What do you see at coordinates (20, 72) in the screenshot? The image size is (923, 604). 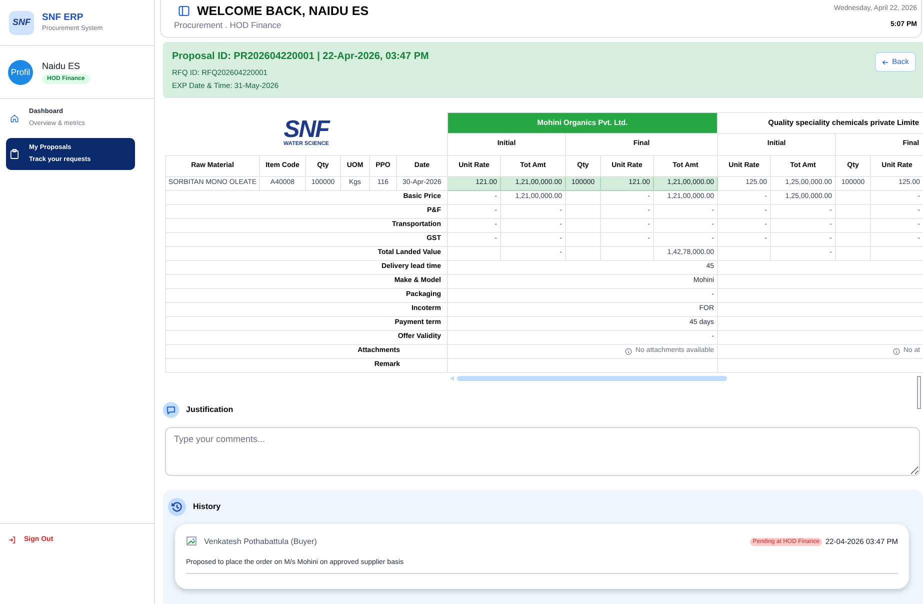 I see `avatar: Profil` at bounding box center [20, 72].